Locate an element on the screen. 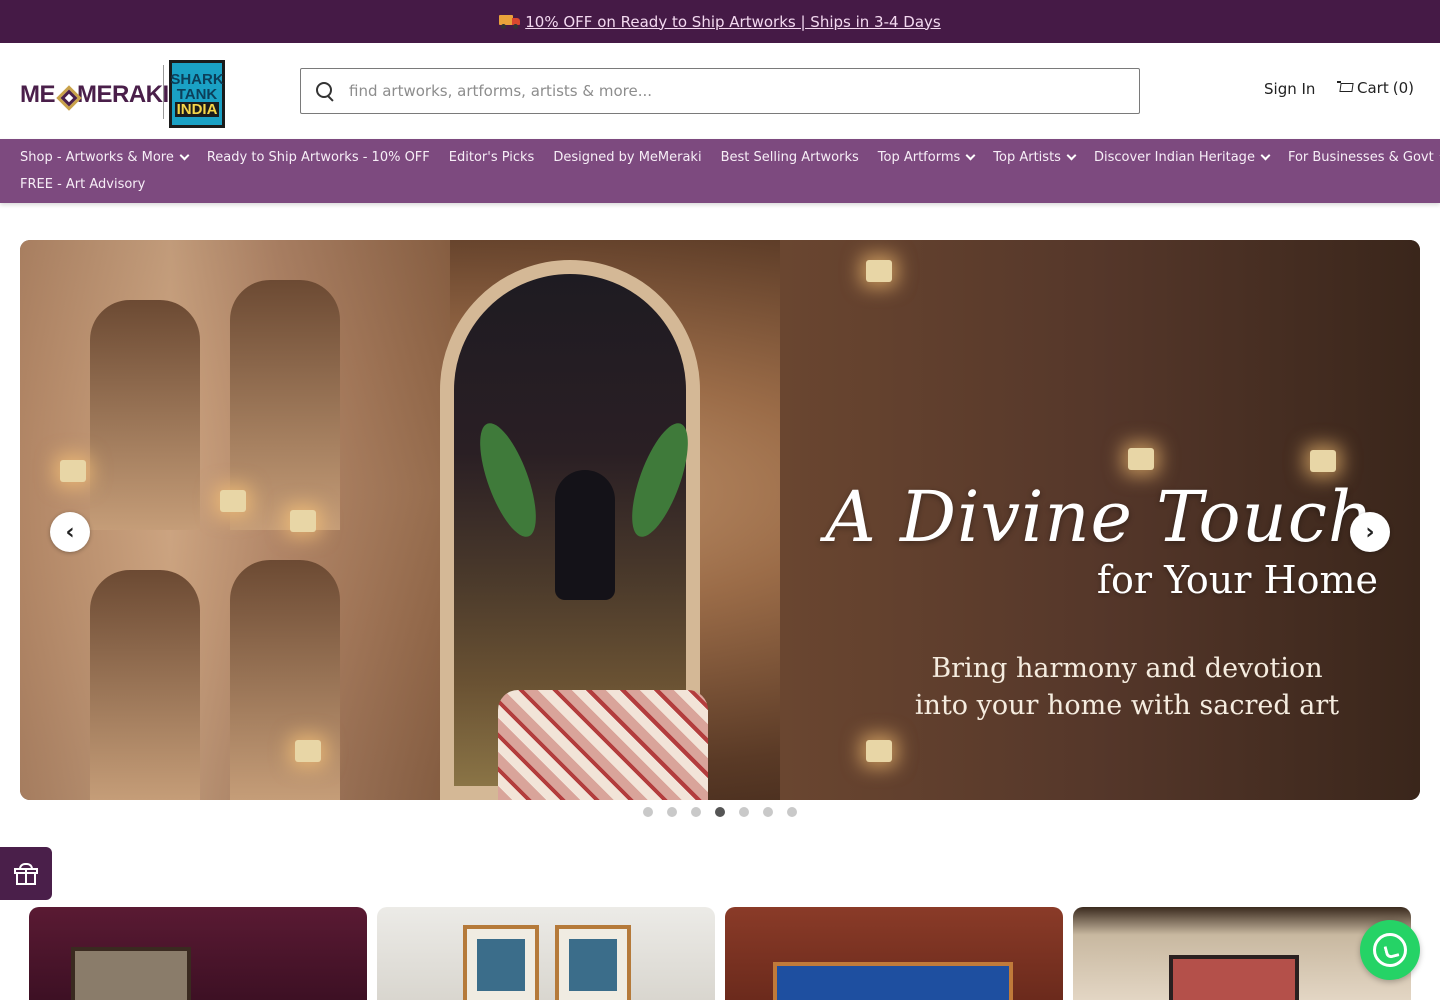 Image resolution: width=1440 pixels, height=1000 pixels. nav-item-label: FREE - Art Advisory is located at coordinates (83, 184).